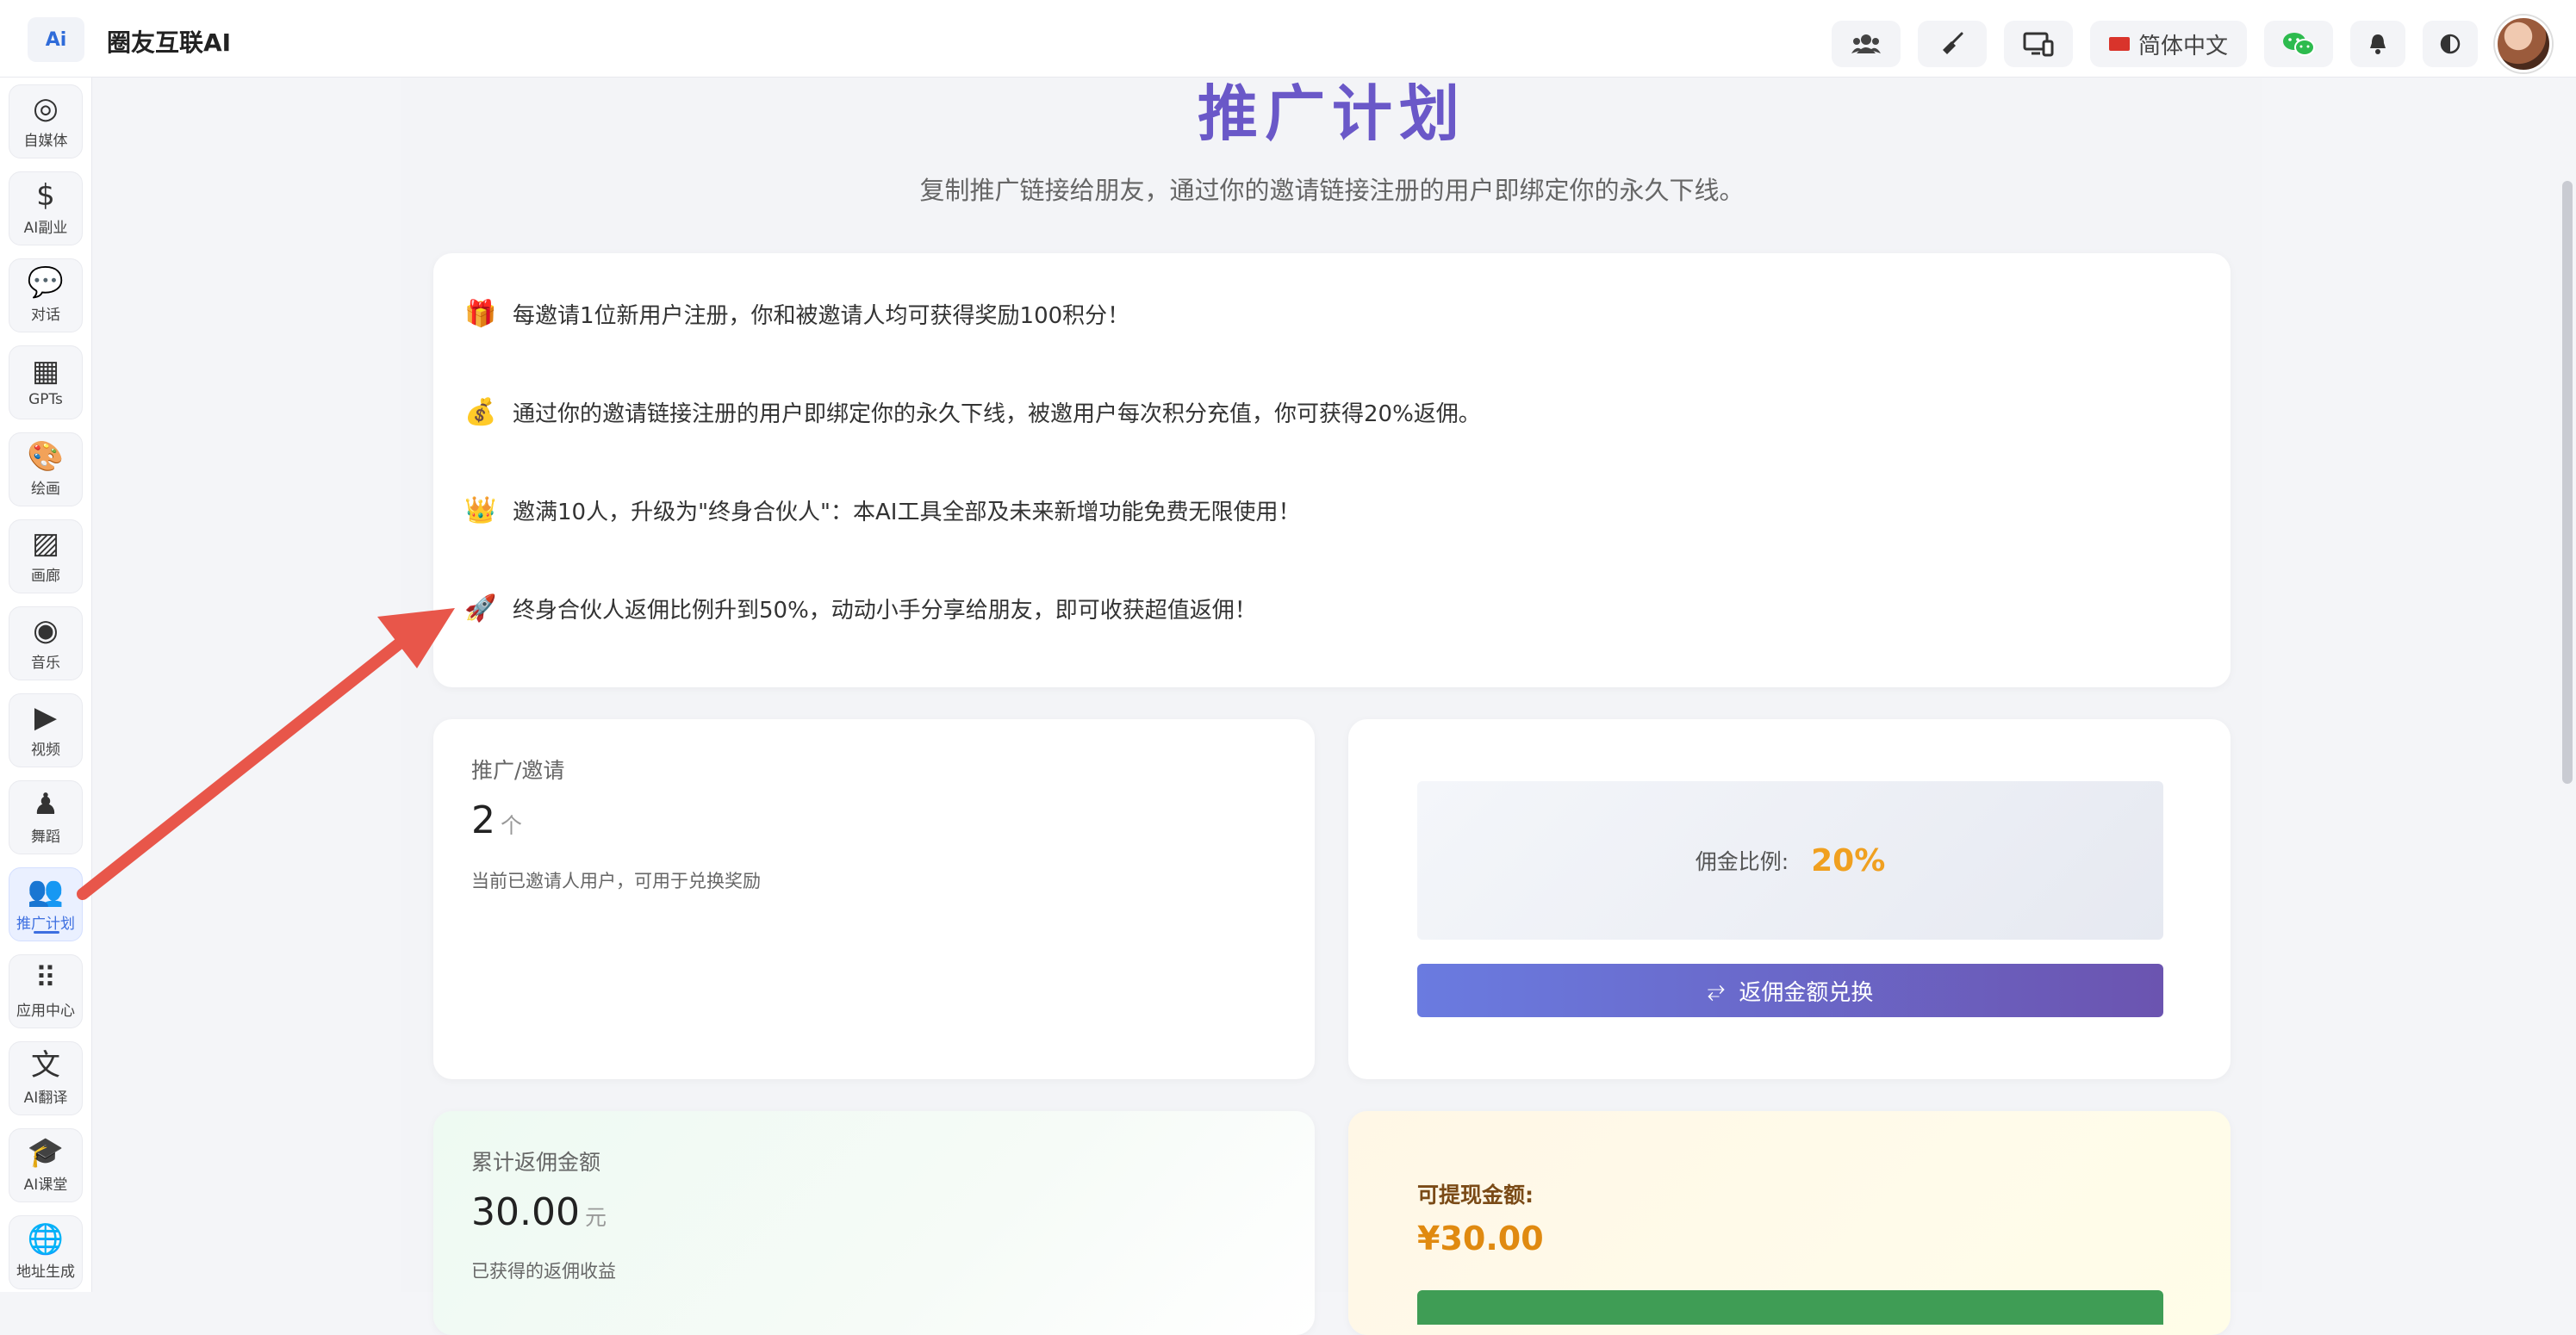 The image size is (2576, 1335). I want to click on display-button, so click(2038, 44).